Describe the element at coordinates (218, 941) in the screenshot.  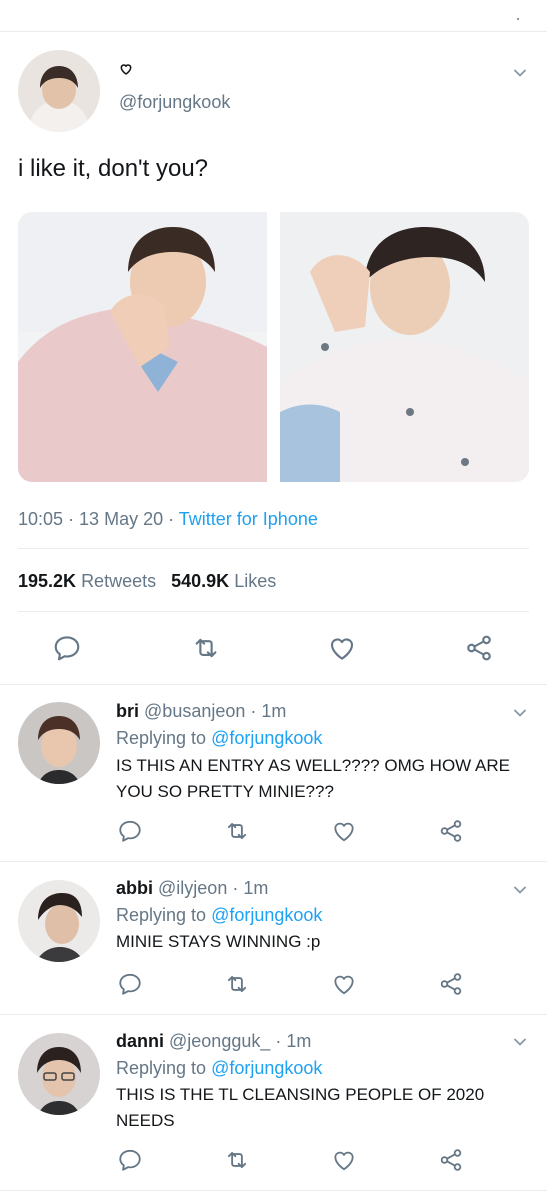
I see `reply-text: MINIE STAYS WINNING :p` at that location.